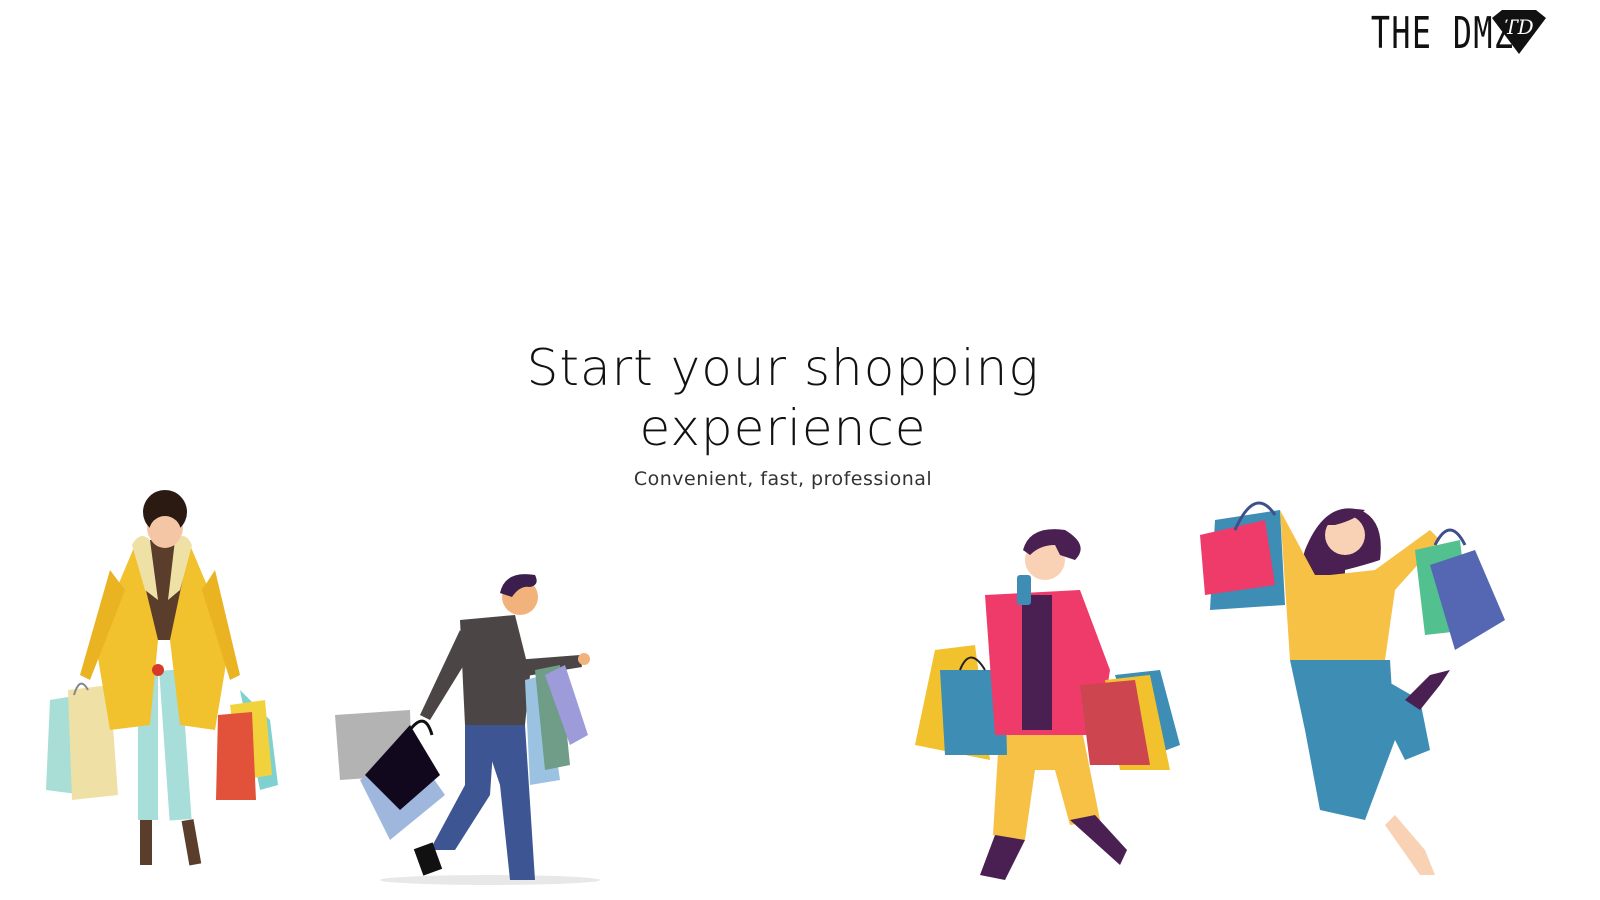  What do you see at coordinates (1352, 688) in the screenshot?
I see `woman-jumping-illustration` at bounding box center [1352, 688].